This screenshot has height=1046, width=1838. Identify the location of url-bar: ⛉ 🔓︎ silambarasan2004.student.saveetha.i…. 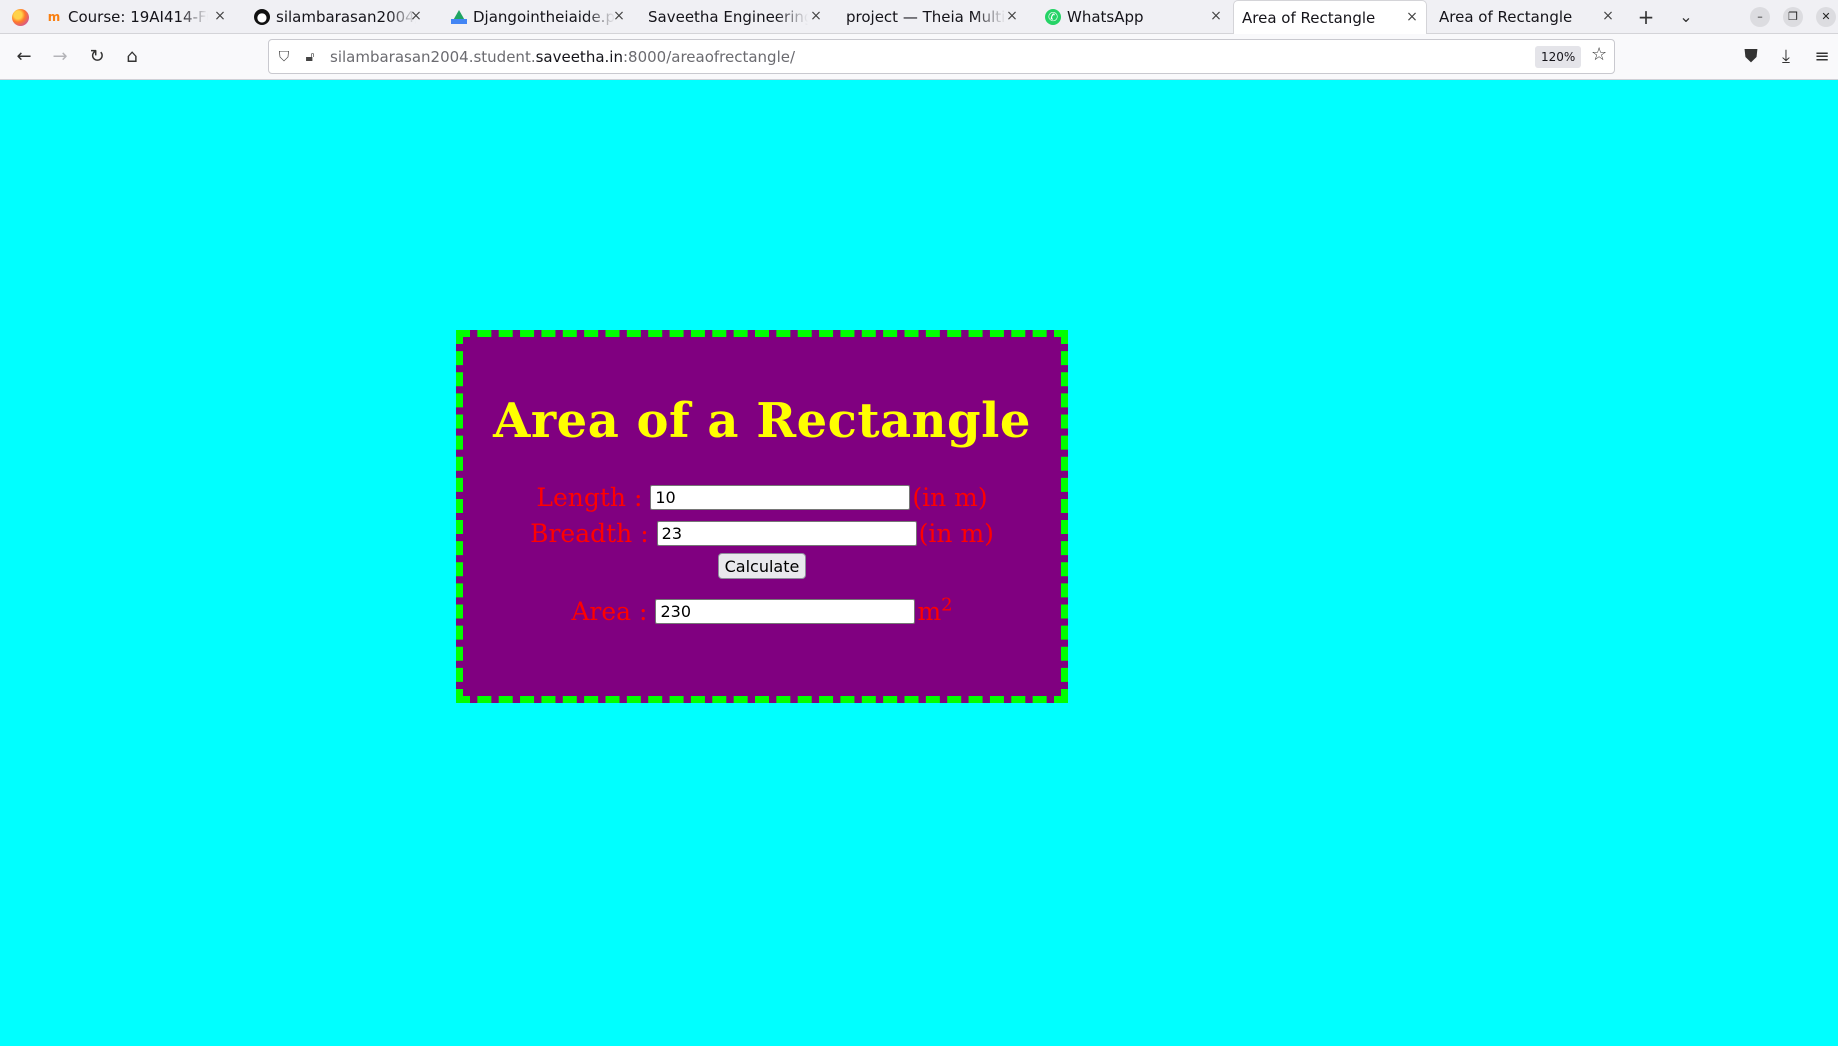
(941, 56).